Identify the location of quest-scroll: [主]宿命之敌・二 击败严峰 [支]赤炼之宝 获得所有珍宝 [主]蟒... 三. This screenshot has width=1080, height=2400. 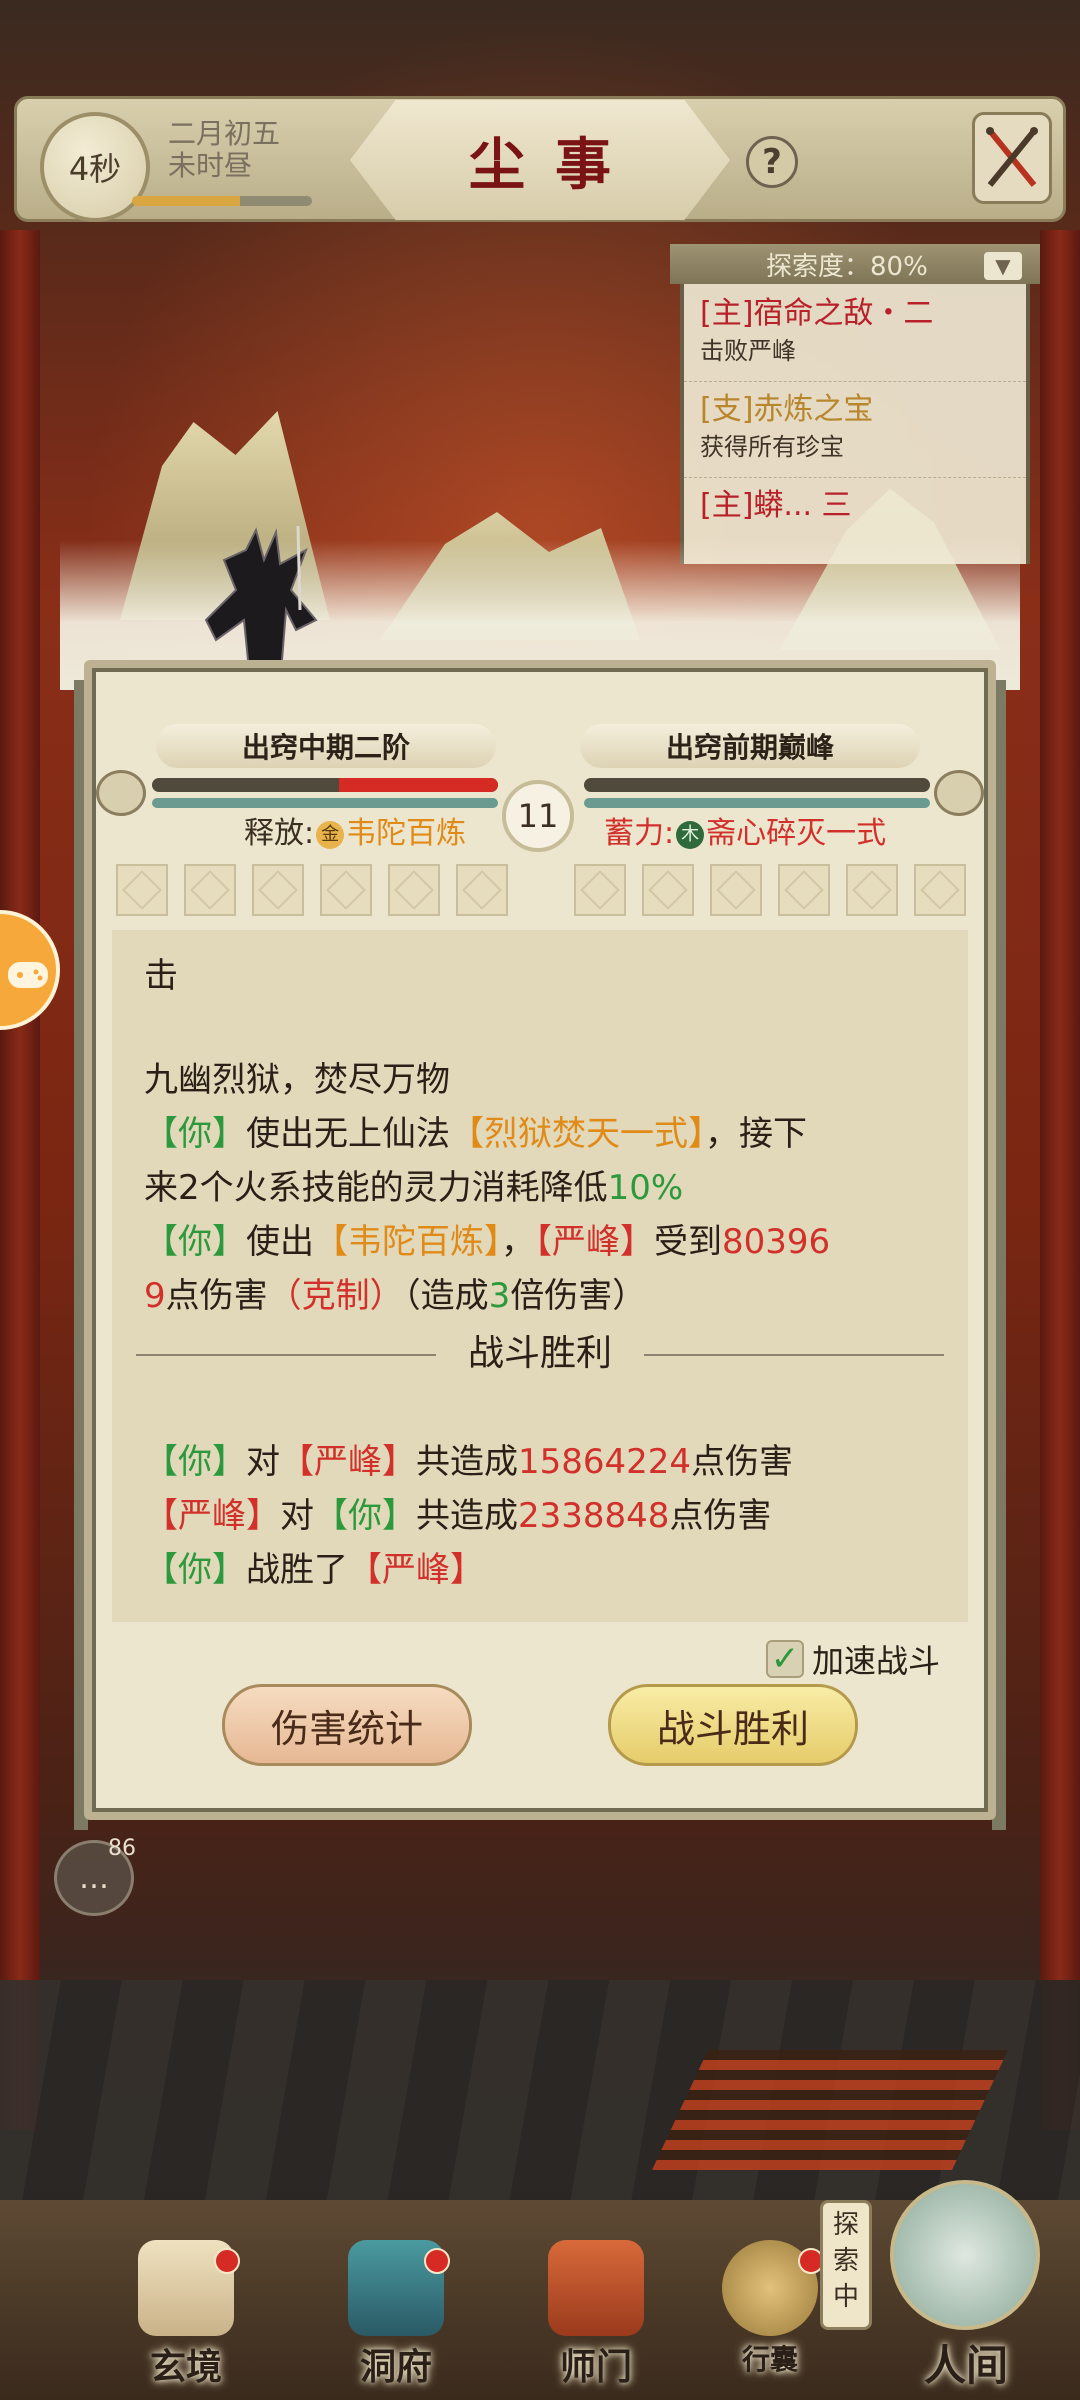
(855, 404).